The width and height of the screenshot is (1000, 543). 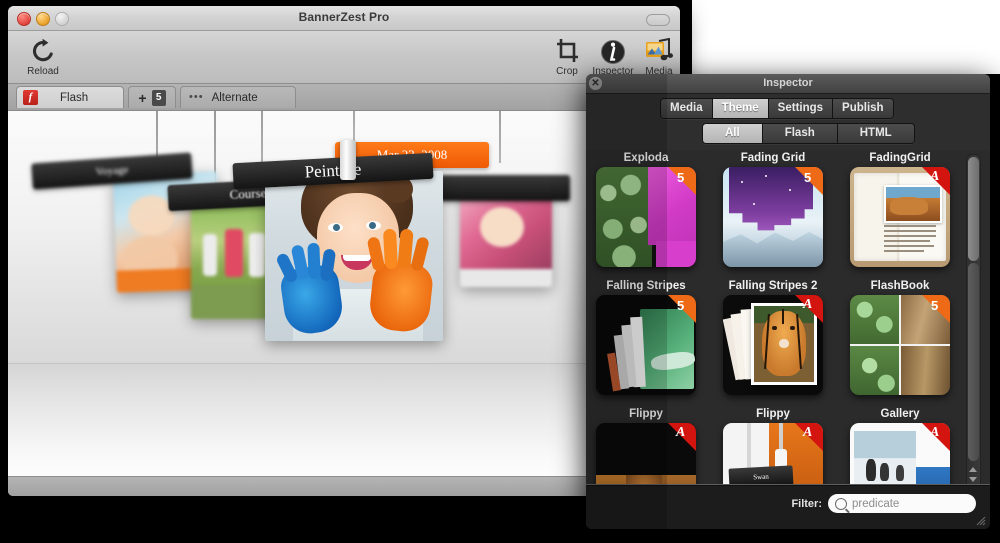 I want to click on theme-row: Exploda 5 Fading Grid 5 FadingGrid A, so click(x=779, y=214).